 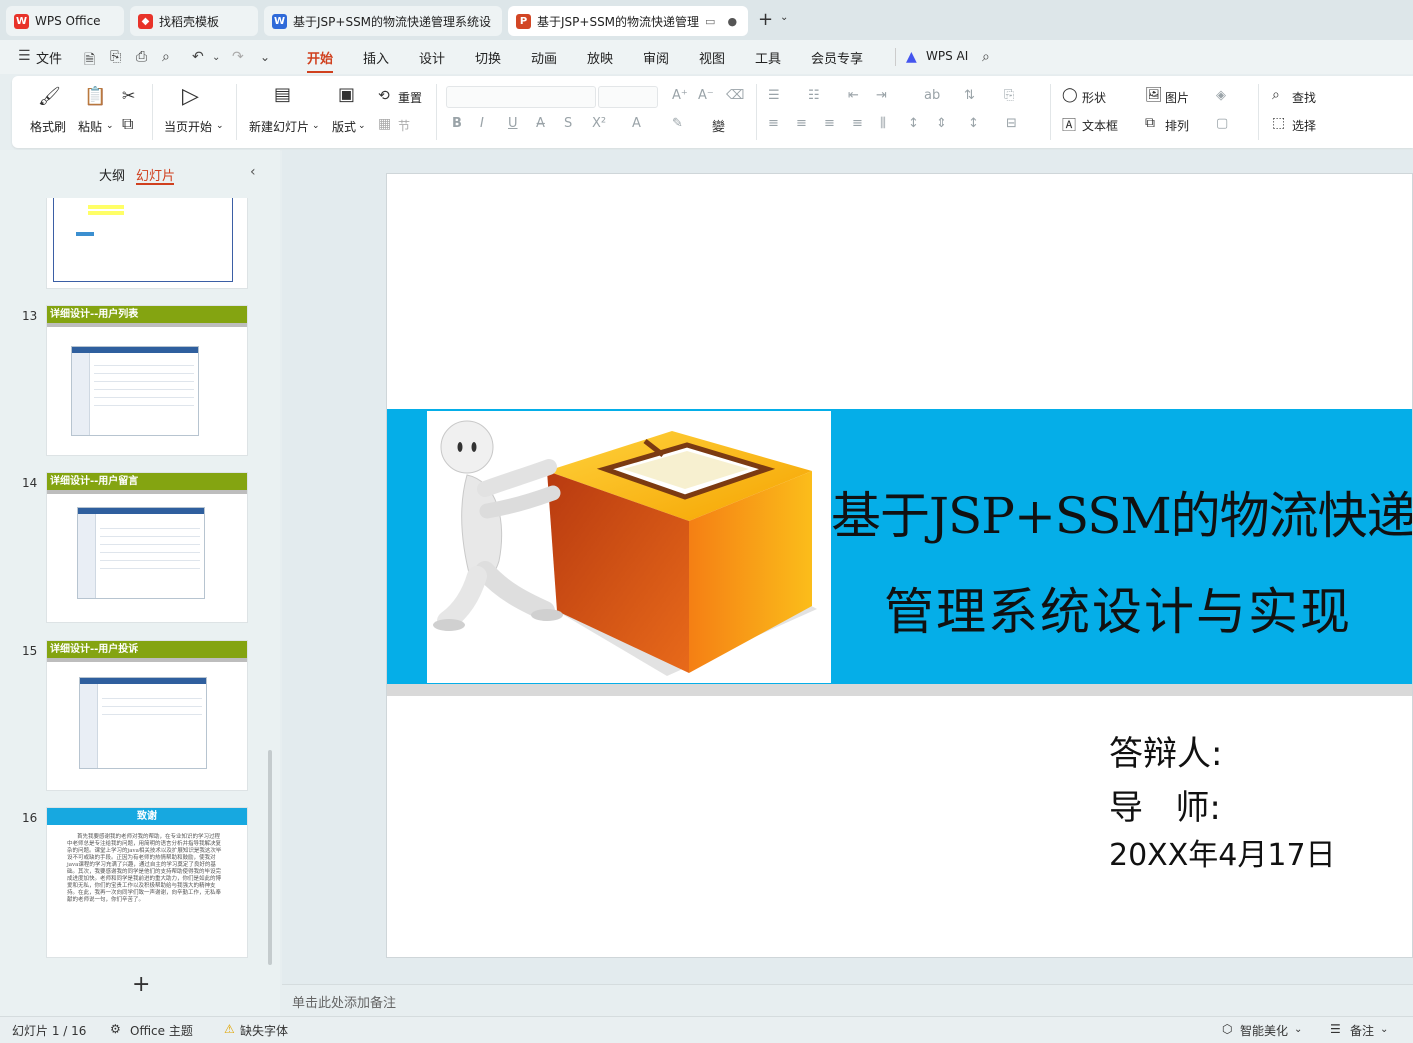 I want to click on text-direction-icon: ab, so click(x=932, y=95).